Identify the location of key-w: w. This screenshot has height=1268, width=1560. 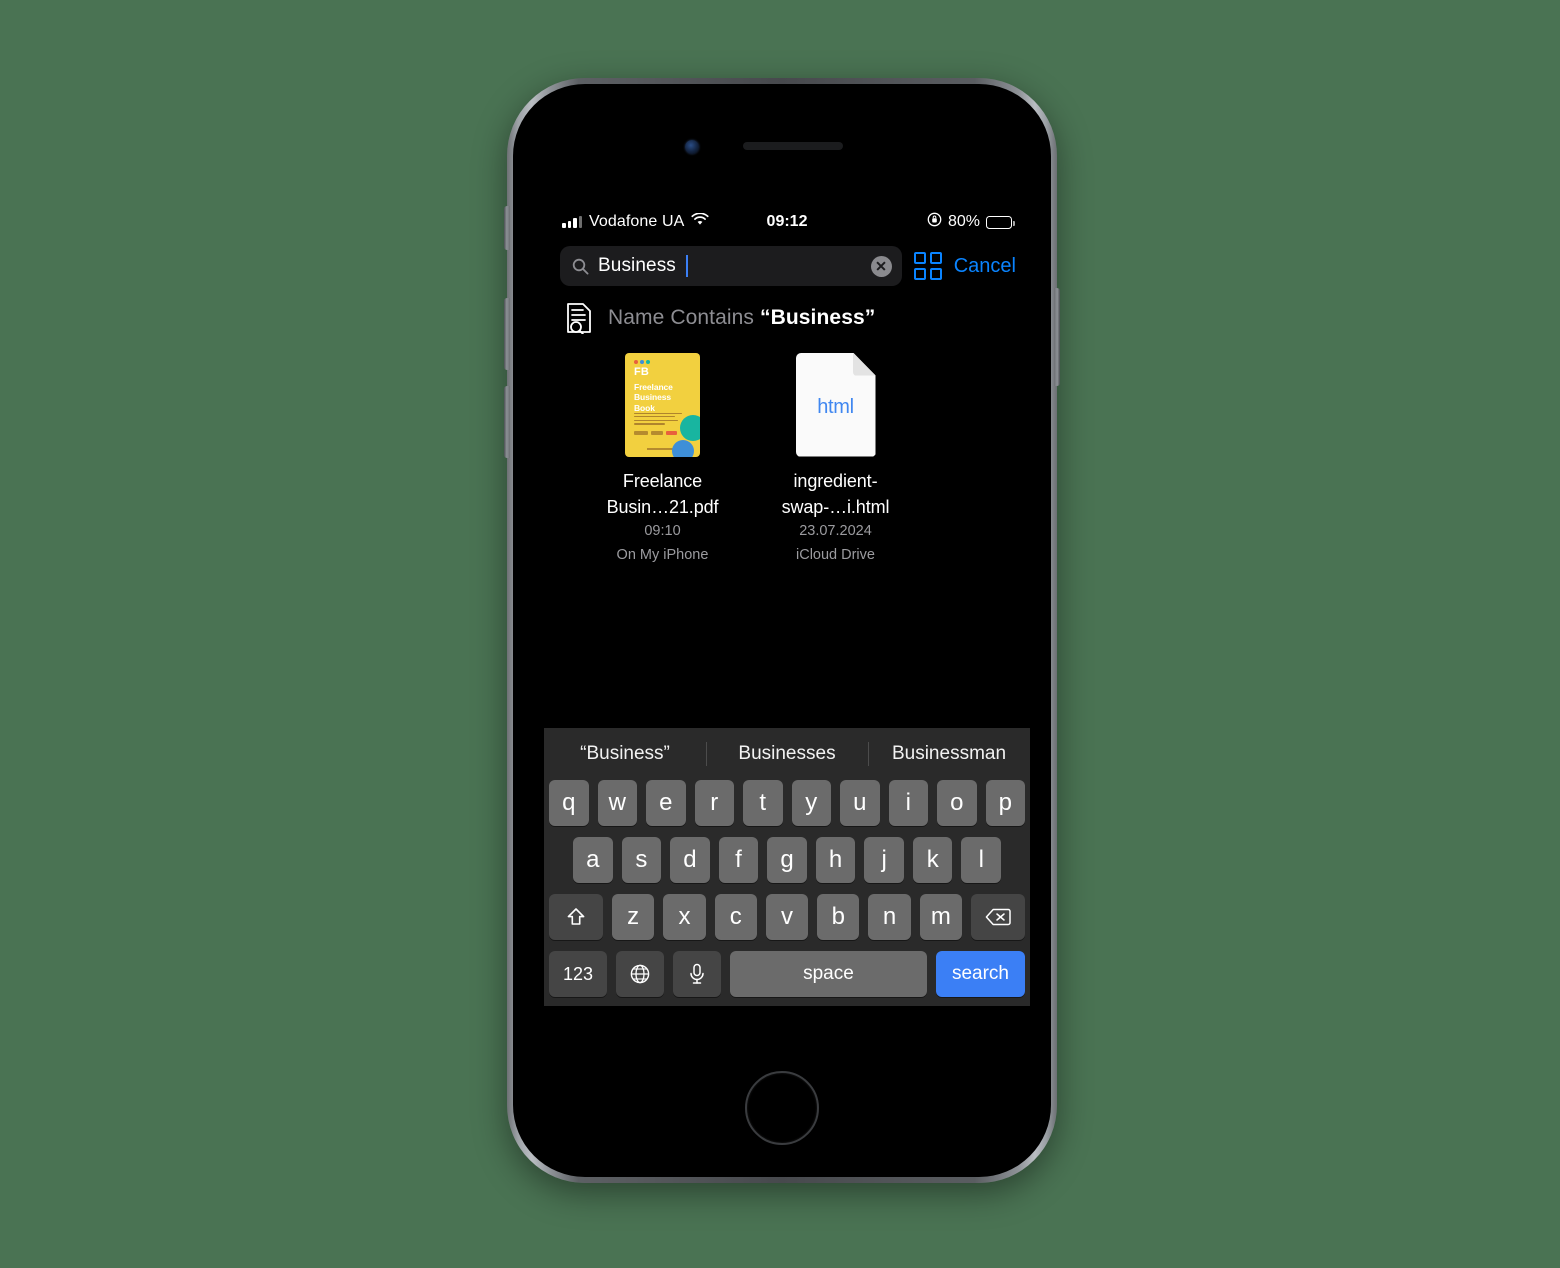
(617, 803).